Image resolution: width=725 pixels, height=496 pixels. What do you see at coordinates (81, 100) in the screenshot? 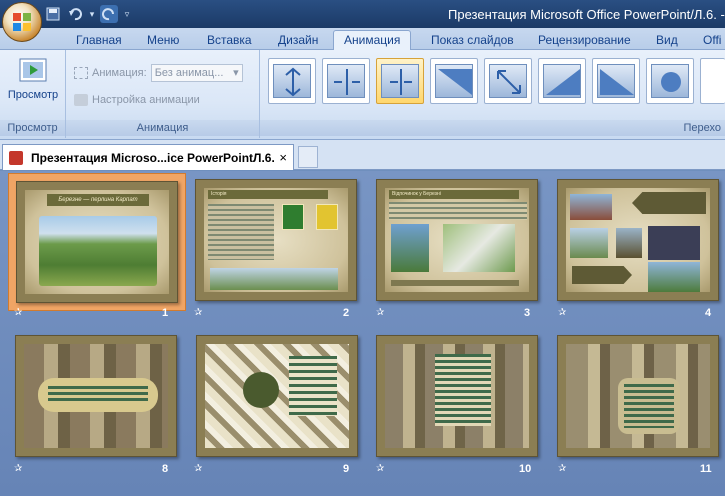
I see `custom-animation-icon` at bounding box center [81, 100].